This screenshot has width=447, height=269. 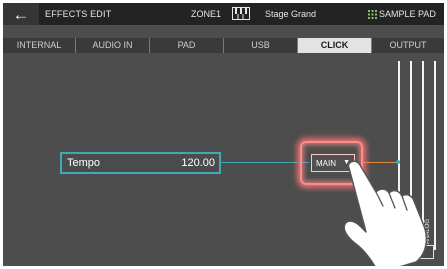 I want to click on tab-pad: PAD, so click(x=187, y=45).